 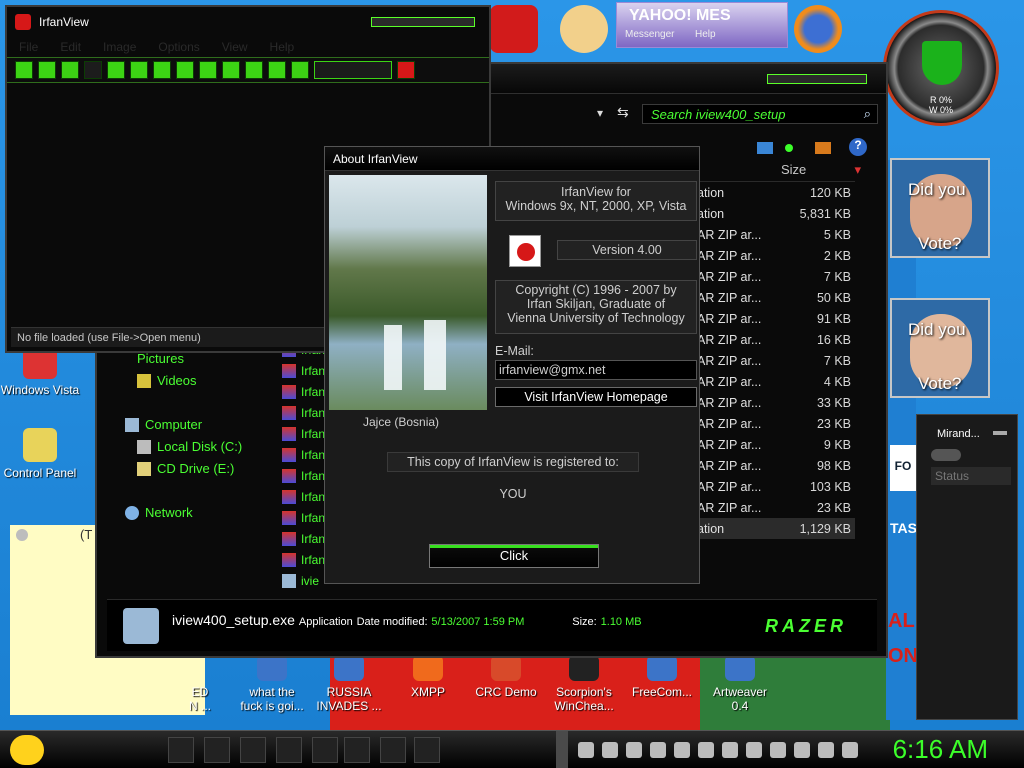 What do you see at coordinates (427, 750) in the screenshot?
I see `drive-taskbar-icon` at bounding box center [427, 750].